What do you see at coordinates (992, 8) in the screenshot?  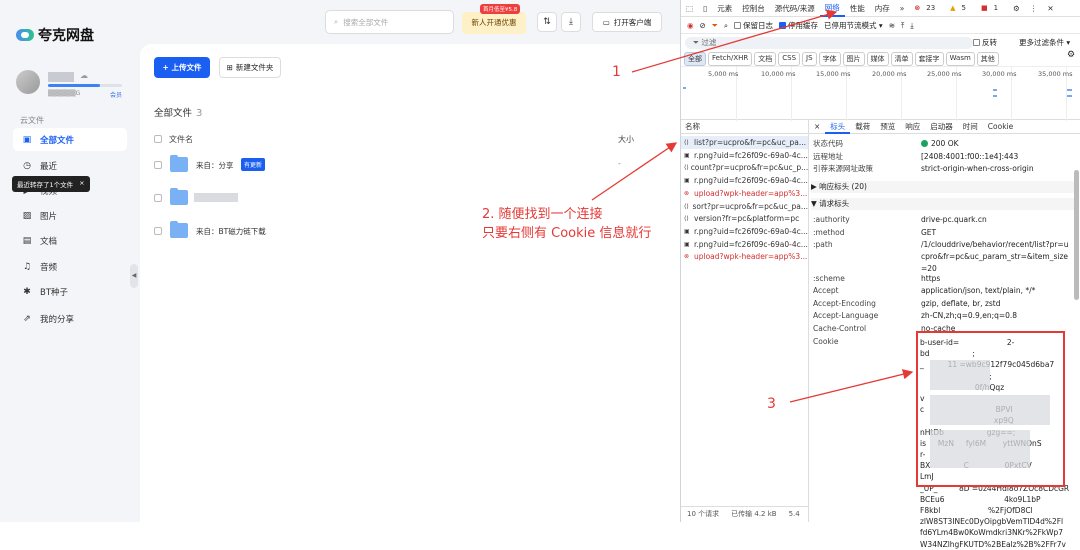 I see `issues-badge: ■ 1` at bounding box center [992, 8].